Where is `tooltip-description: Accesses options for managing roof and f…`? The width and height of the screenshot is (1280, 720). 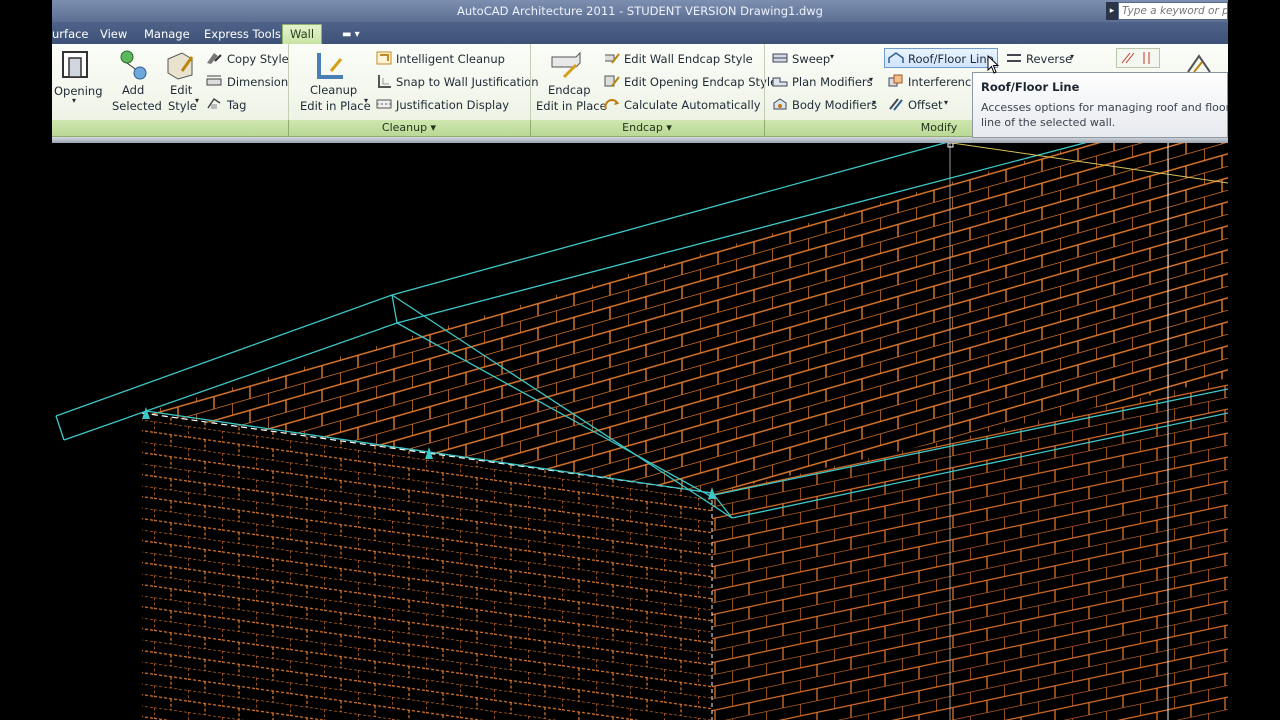
tooltip-description: Accesses options for managing roof and f… is located at coordinates (1104, 115).